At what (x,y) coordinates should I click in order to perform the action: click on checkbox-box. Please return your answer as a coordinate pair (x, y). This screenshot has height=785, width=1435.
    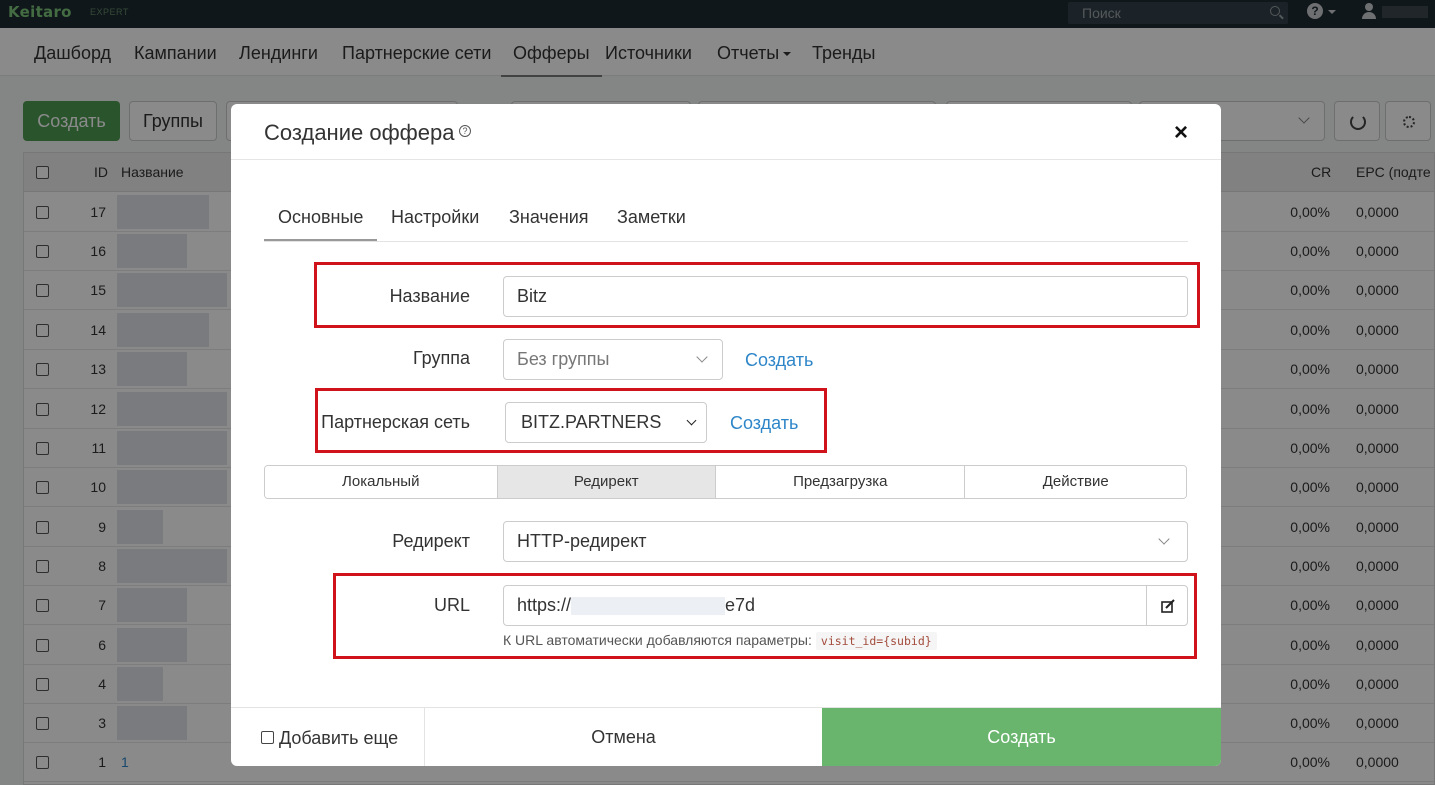
    Looking at the image, I should click on (267, 737).